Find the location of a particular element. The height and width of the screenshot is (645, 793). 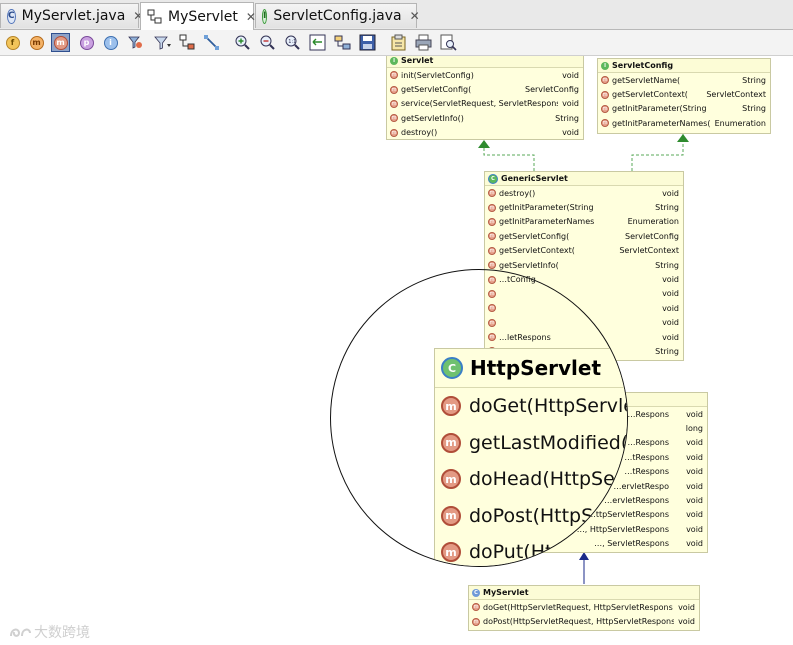

export-icon is located at coordinates (398, 42).